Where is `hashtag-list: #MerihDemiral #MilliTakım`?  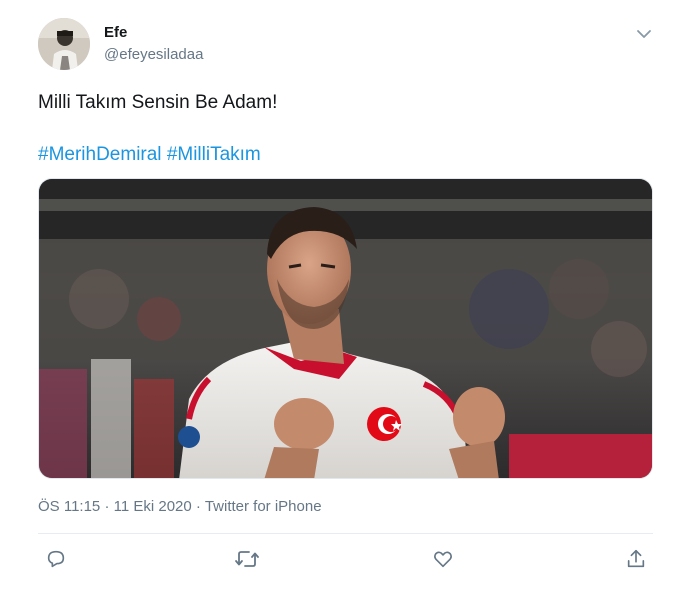
hashtag-list: #MerihDemiral #MilliTakım is located at coordinates (149, 155).